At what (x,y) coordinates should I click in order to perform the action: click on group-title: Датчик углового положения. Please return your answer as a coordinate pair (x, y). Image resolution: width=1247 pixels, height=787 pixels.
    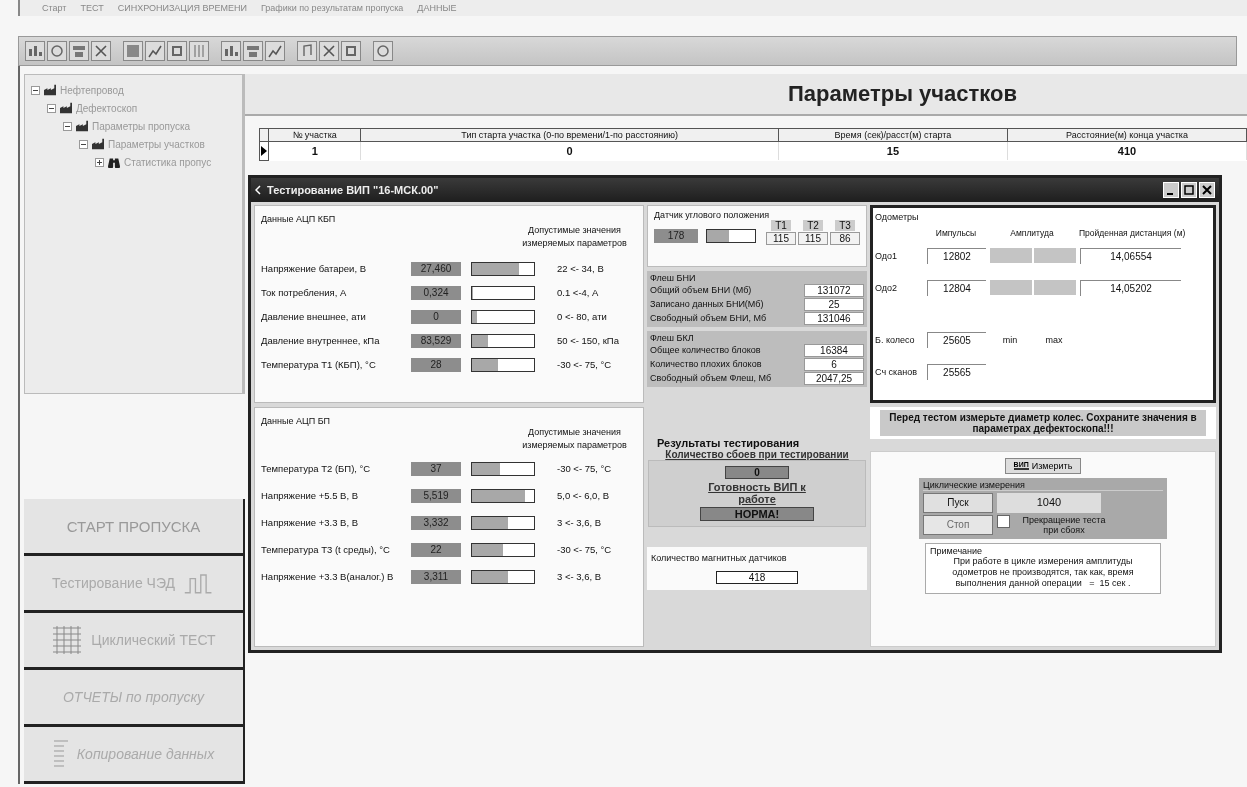
    Looking at the image, I should click on (712, 214).